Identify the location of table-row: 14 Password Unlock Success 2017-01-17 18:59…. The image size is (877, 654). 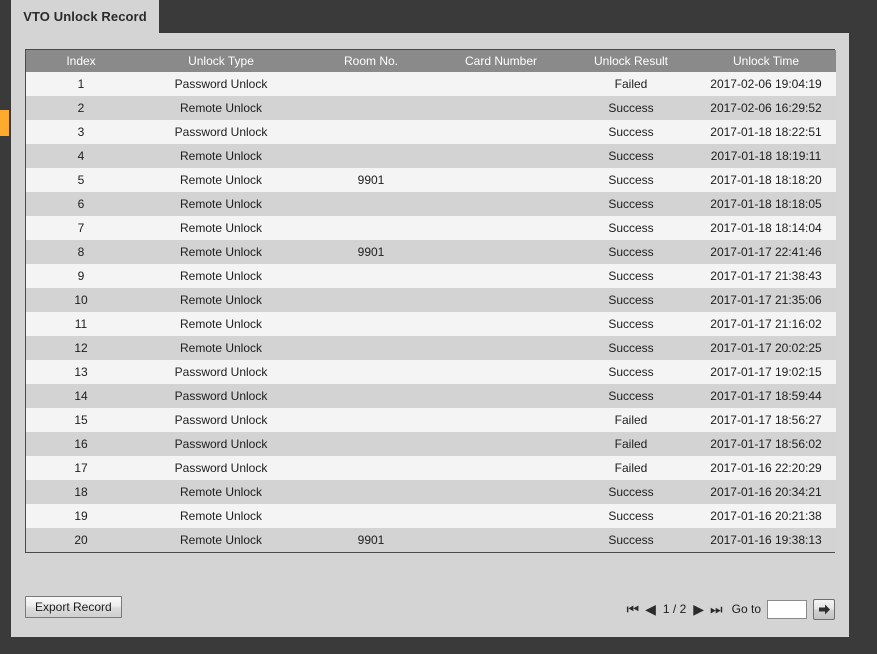
(431, 396).